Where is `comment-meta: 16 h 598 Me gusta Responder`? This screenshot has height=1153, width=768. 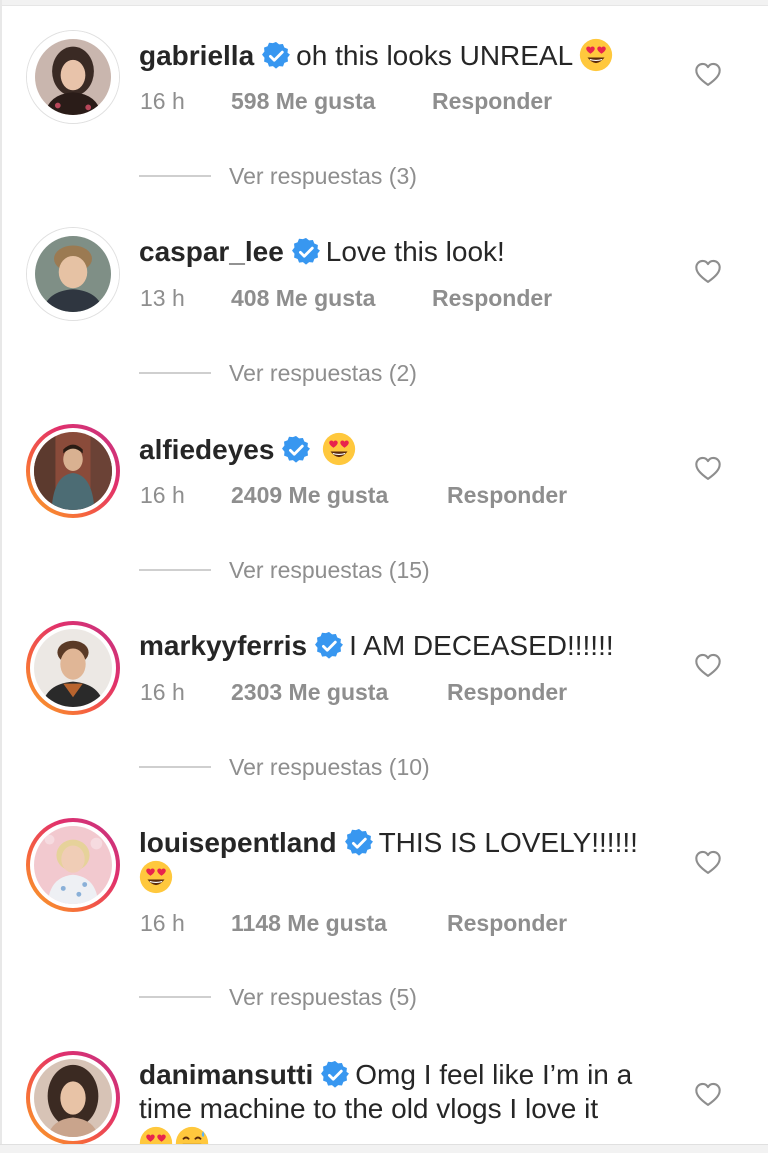 comment-meta: 16 h 598 Me gusta Responder is located at coordinates (346, 101).